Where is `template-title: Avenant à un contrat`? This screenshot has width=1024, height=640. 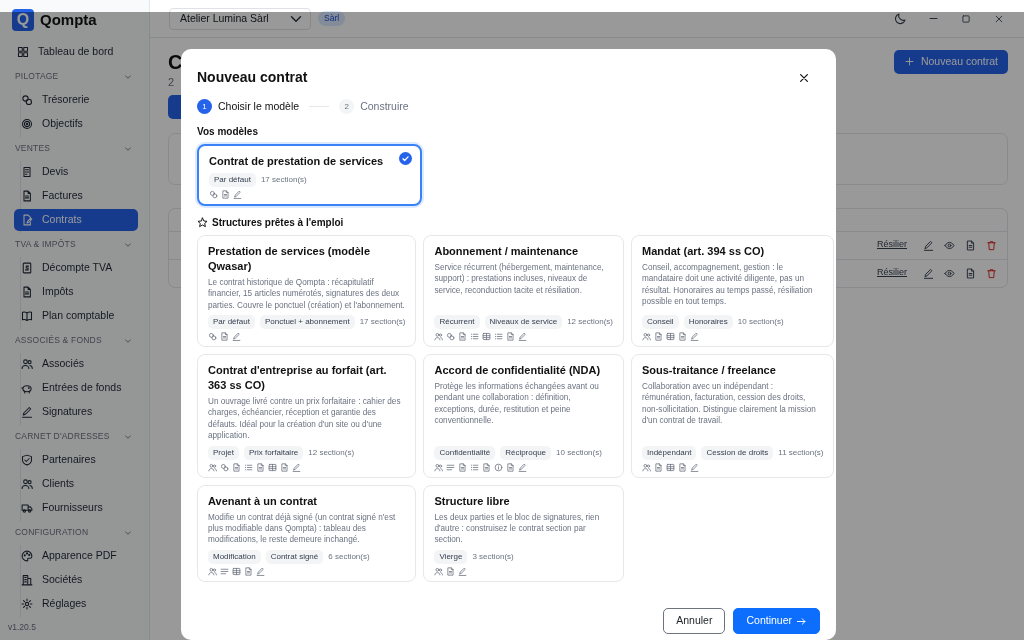 template-title: Avenant à un contrat is located at coordinates (263, 501).